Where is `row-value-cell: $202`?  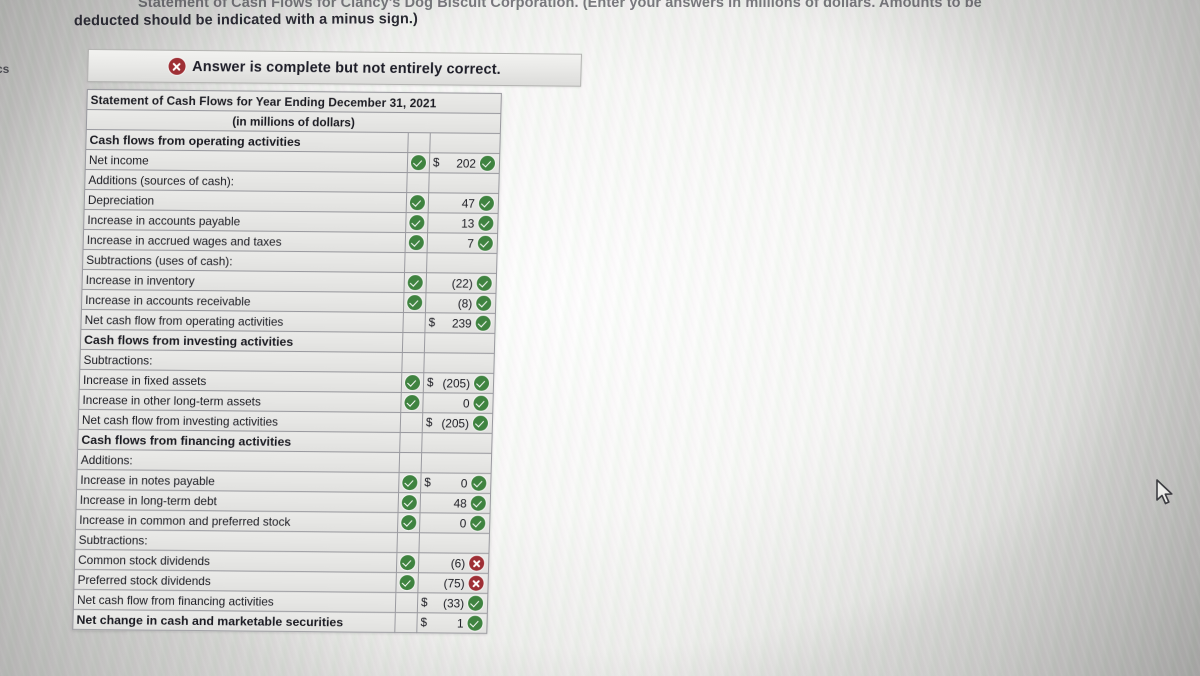
row-value-cell: $202 is located at coordinates (464, 163).